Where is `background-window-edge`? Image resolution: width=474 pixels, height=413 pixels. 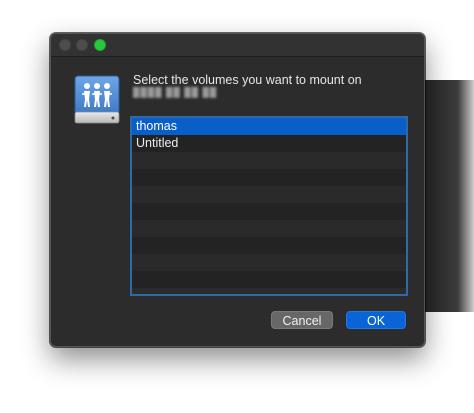 background-window-edge is located at coordinates (447, 196).